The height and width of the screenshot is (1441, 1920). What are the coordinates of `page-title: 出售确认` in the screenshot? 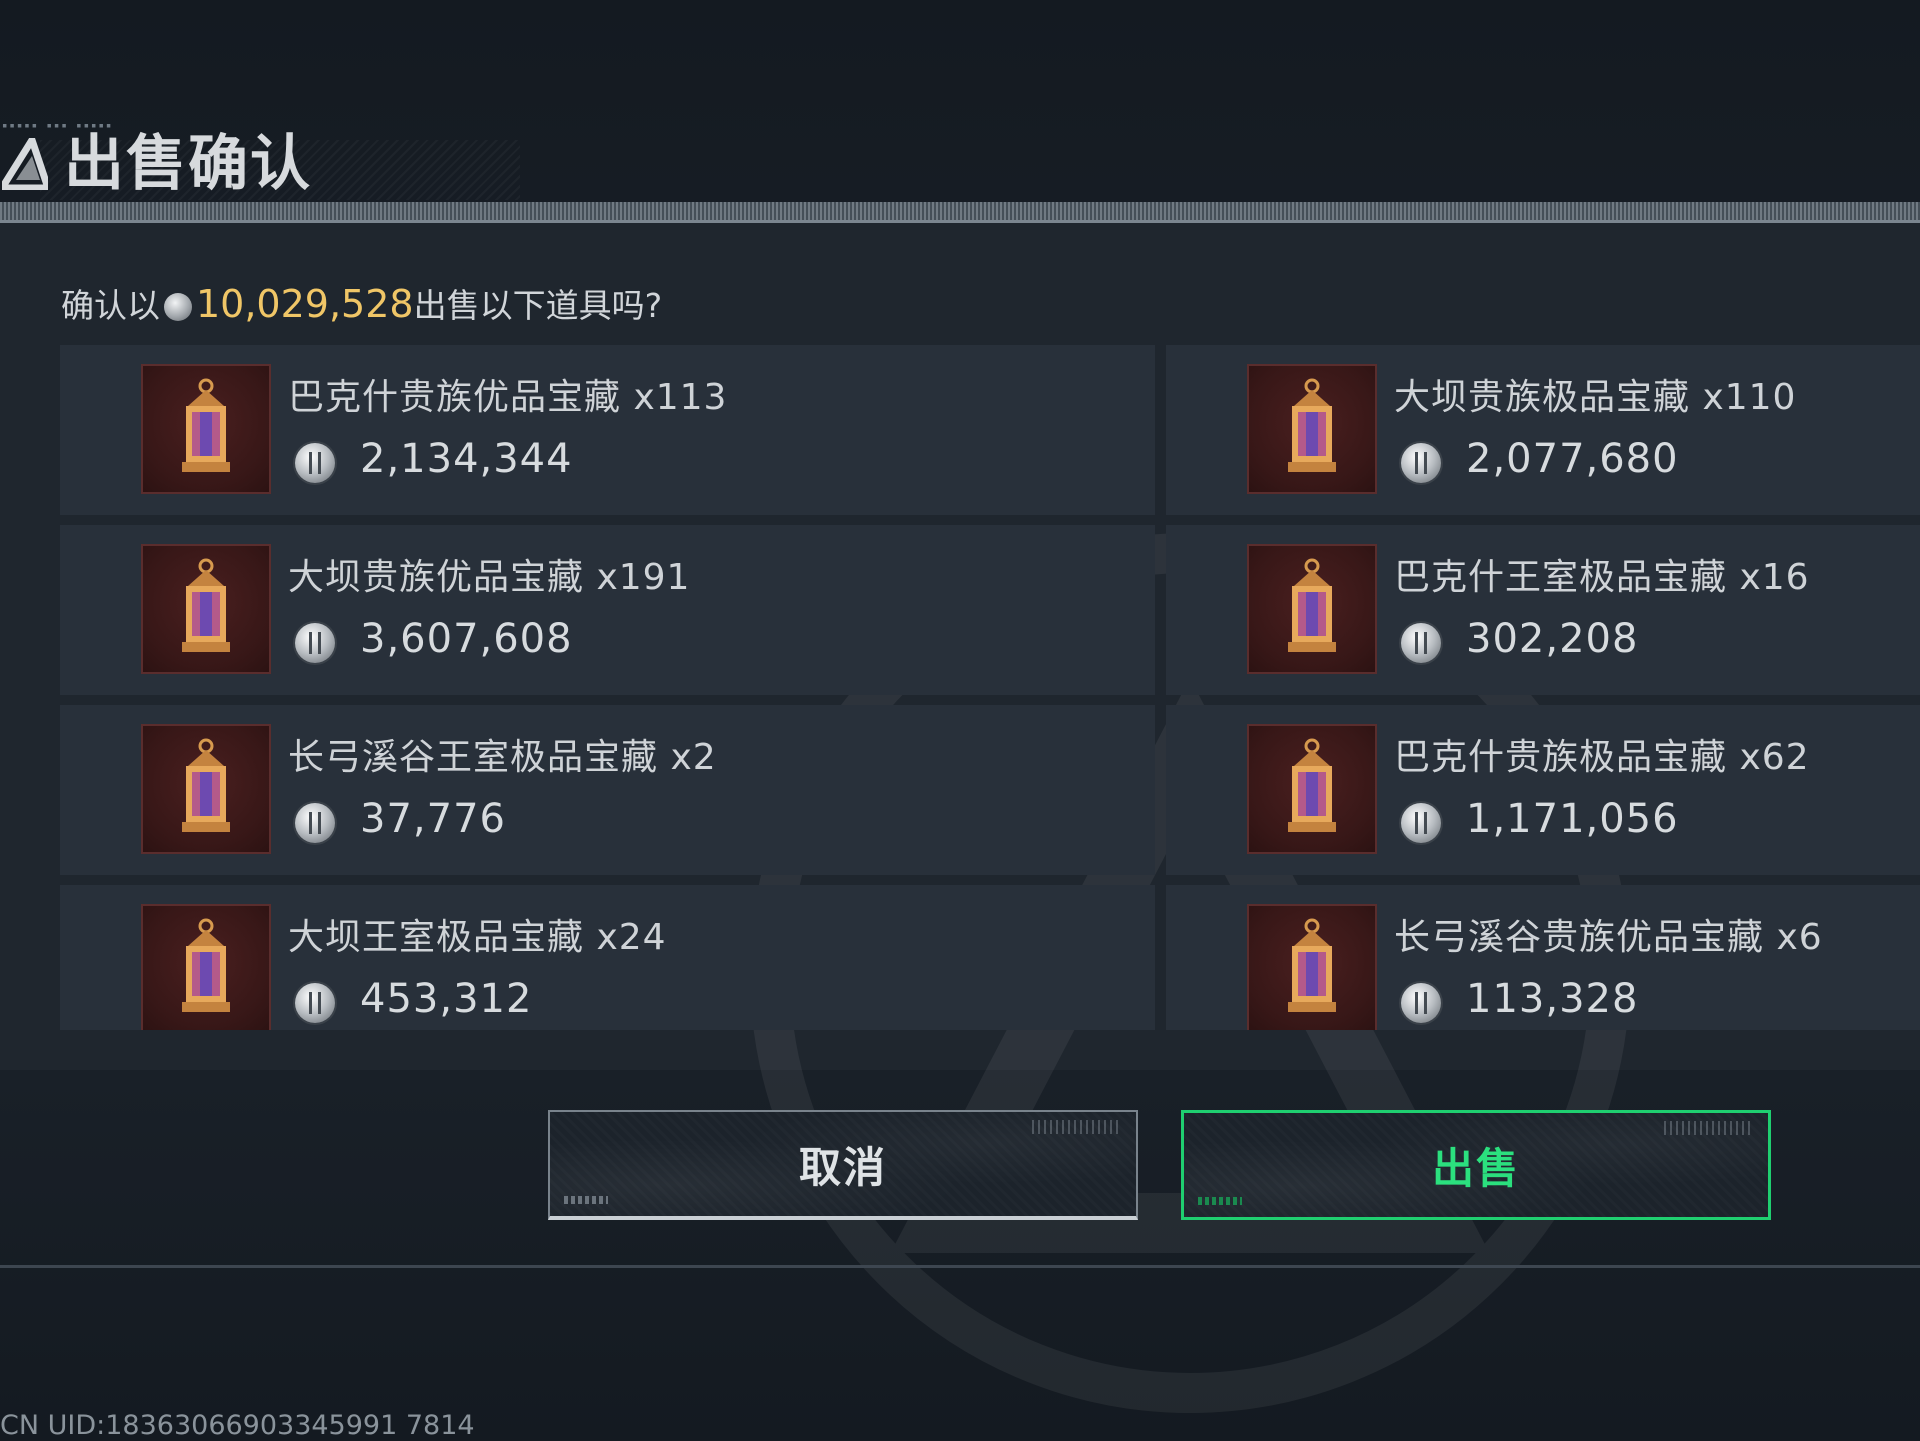 It's located at (188, 164).